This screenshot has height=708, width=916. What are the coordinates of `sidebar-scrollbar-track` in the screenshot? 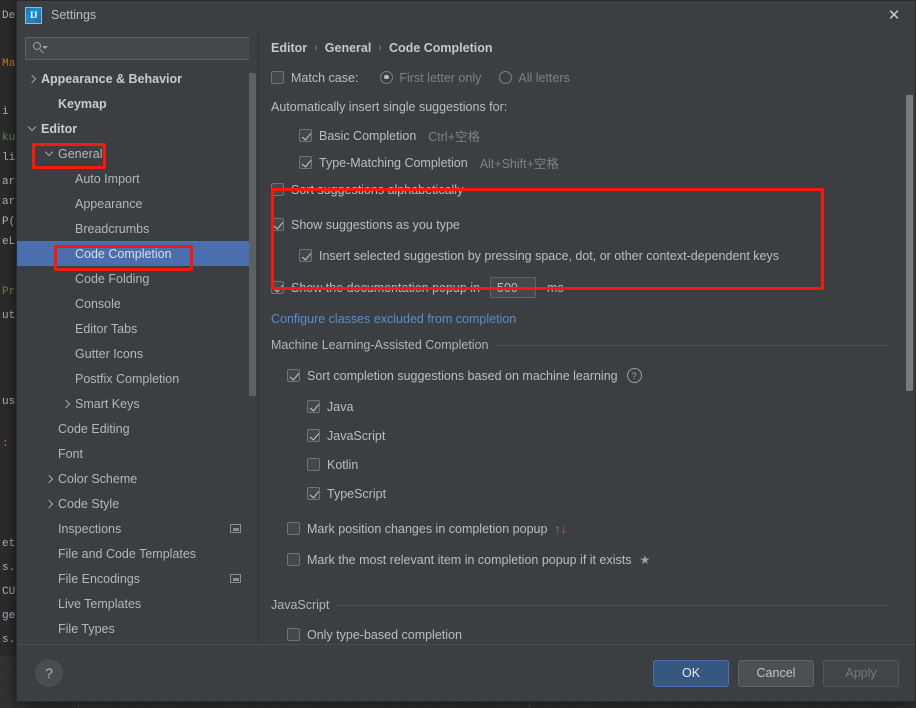 It's located at (253, 337).